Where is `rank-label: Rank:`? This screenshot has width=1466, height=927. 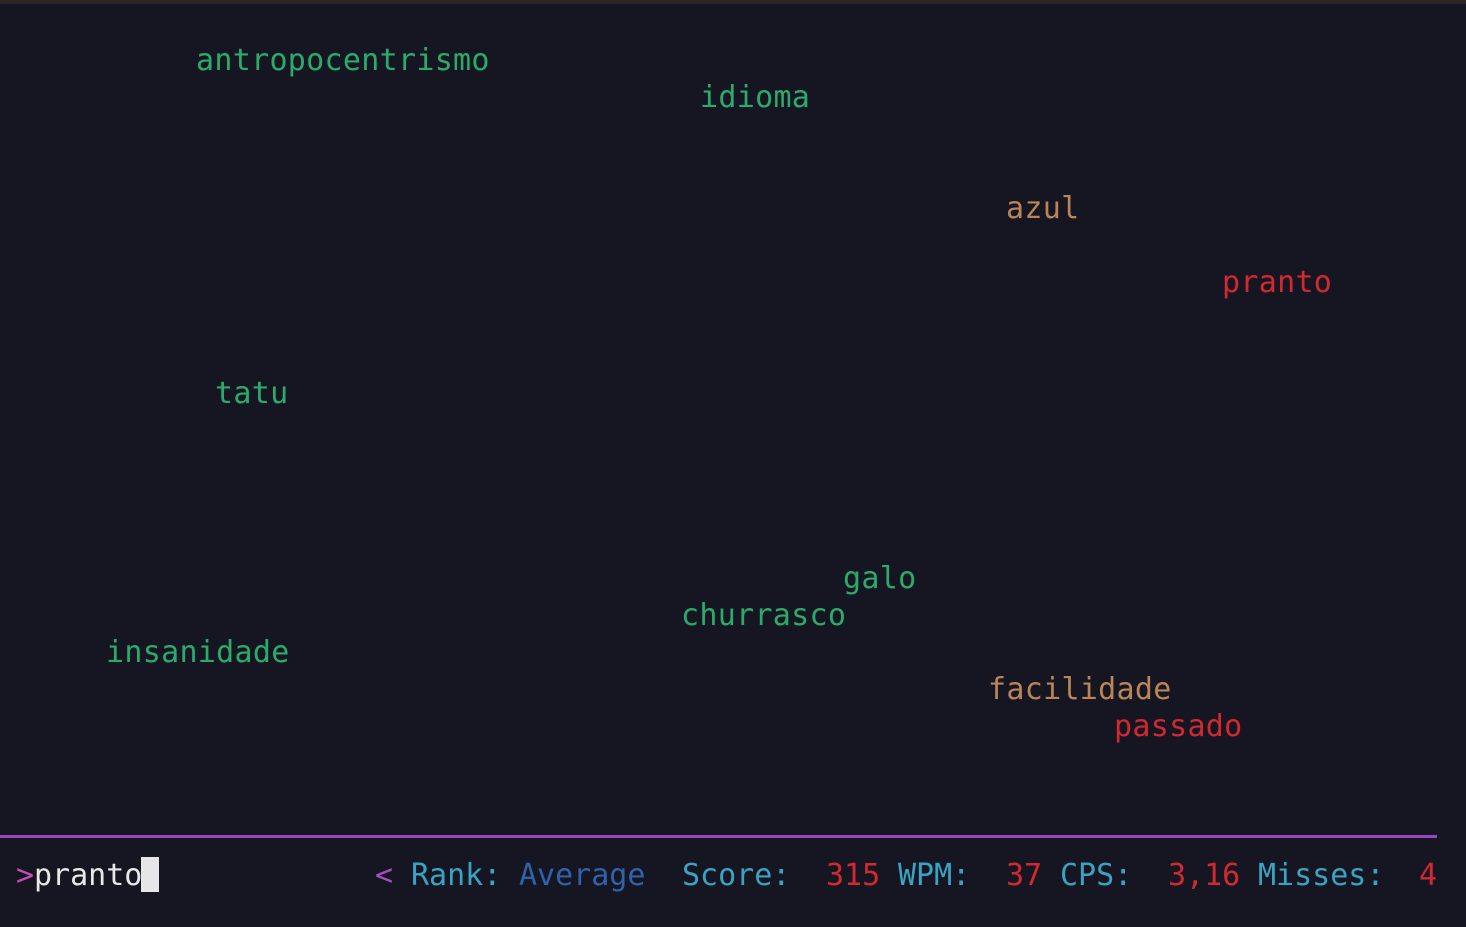
rank-label: Rank: is located at coordinates (456, 875).